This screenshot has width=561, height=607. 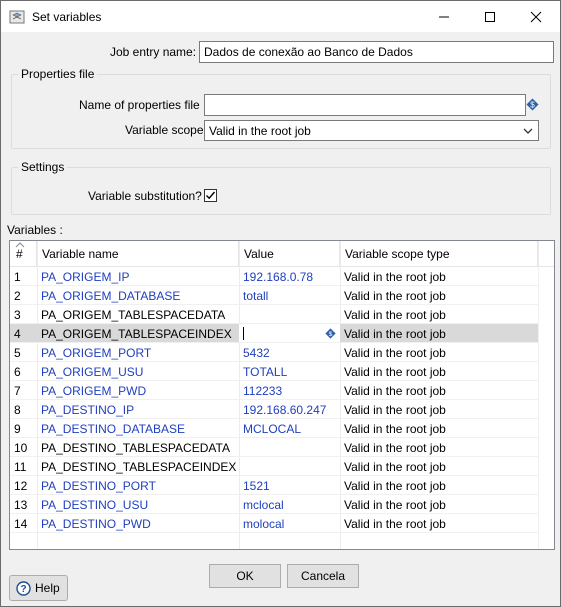 I want to click on row-number: 9, so click(x=23, y=428).